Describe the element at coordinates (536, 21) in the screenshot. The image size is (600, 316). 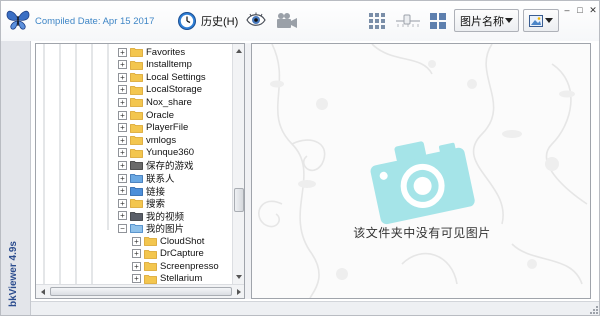
I see `image-view-icon` at that location.